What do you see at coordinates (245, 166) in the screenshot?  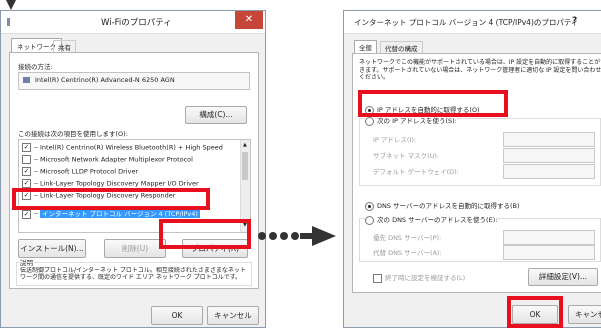 I see `scroll-thumb` at bounding box center [245, 166].